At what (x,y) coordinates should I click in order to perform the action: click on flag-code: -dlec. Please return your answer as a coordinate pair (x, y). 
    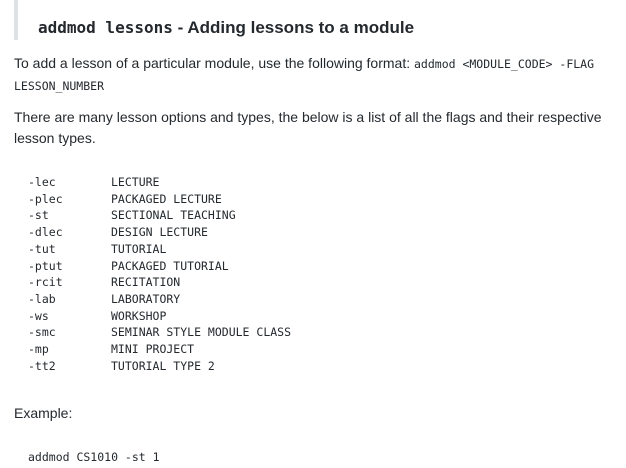
    Looking at the image, I should click on (45, 232).